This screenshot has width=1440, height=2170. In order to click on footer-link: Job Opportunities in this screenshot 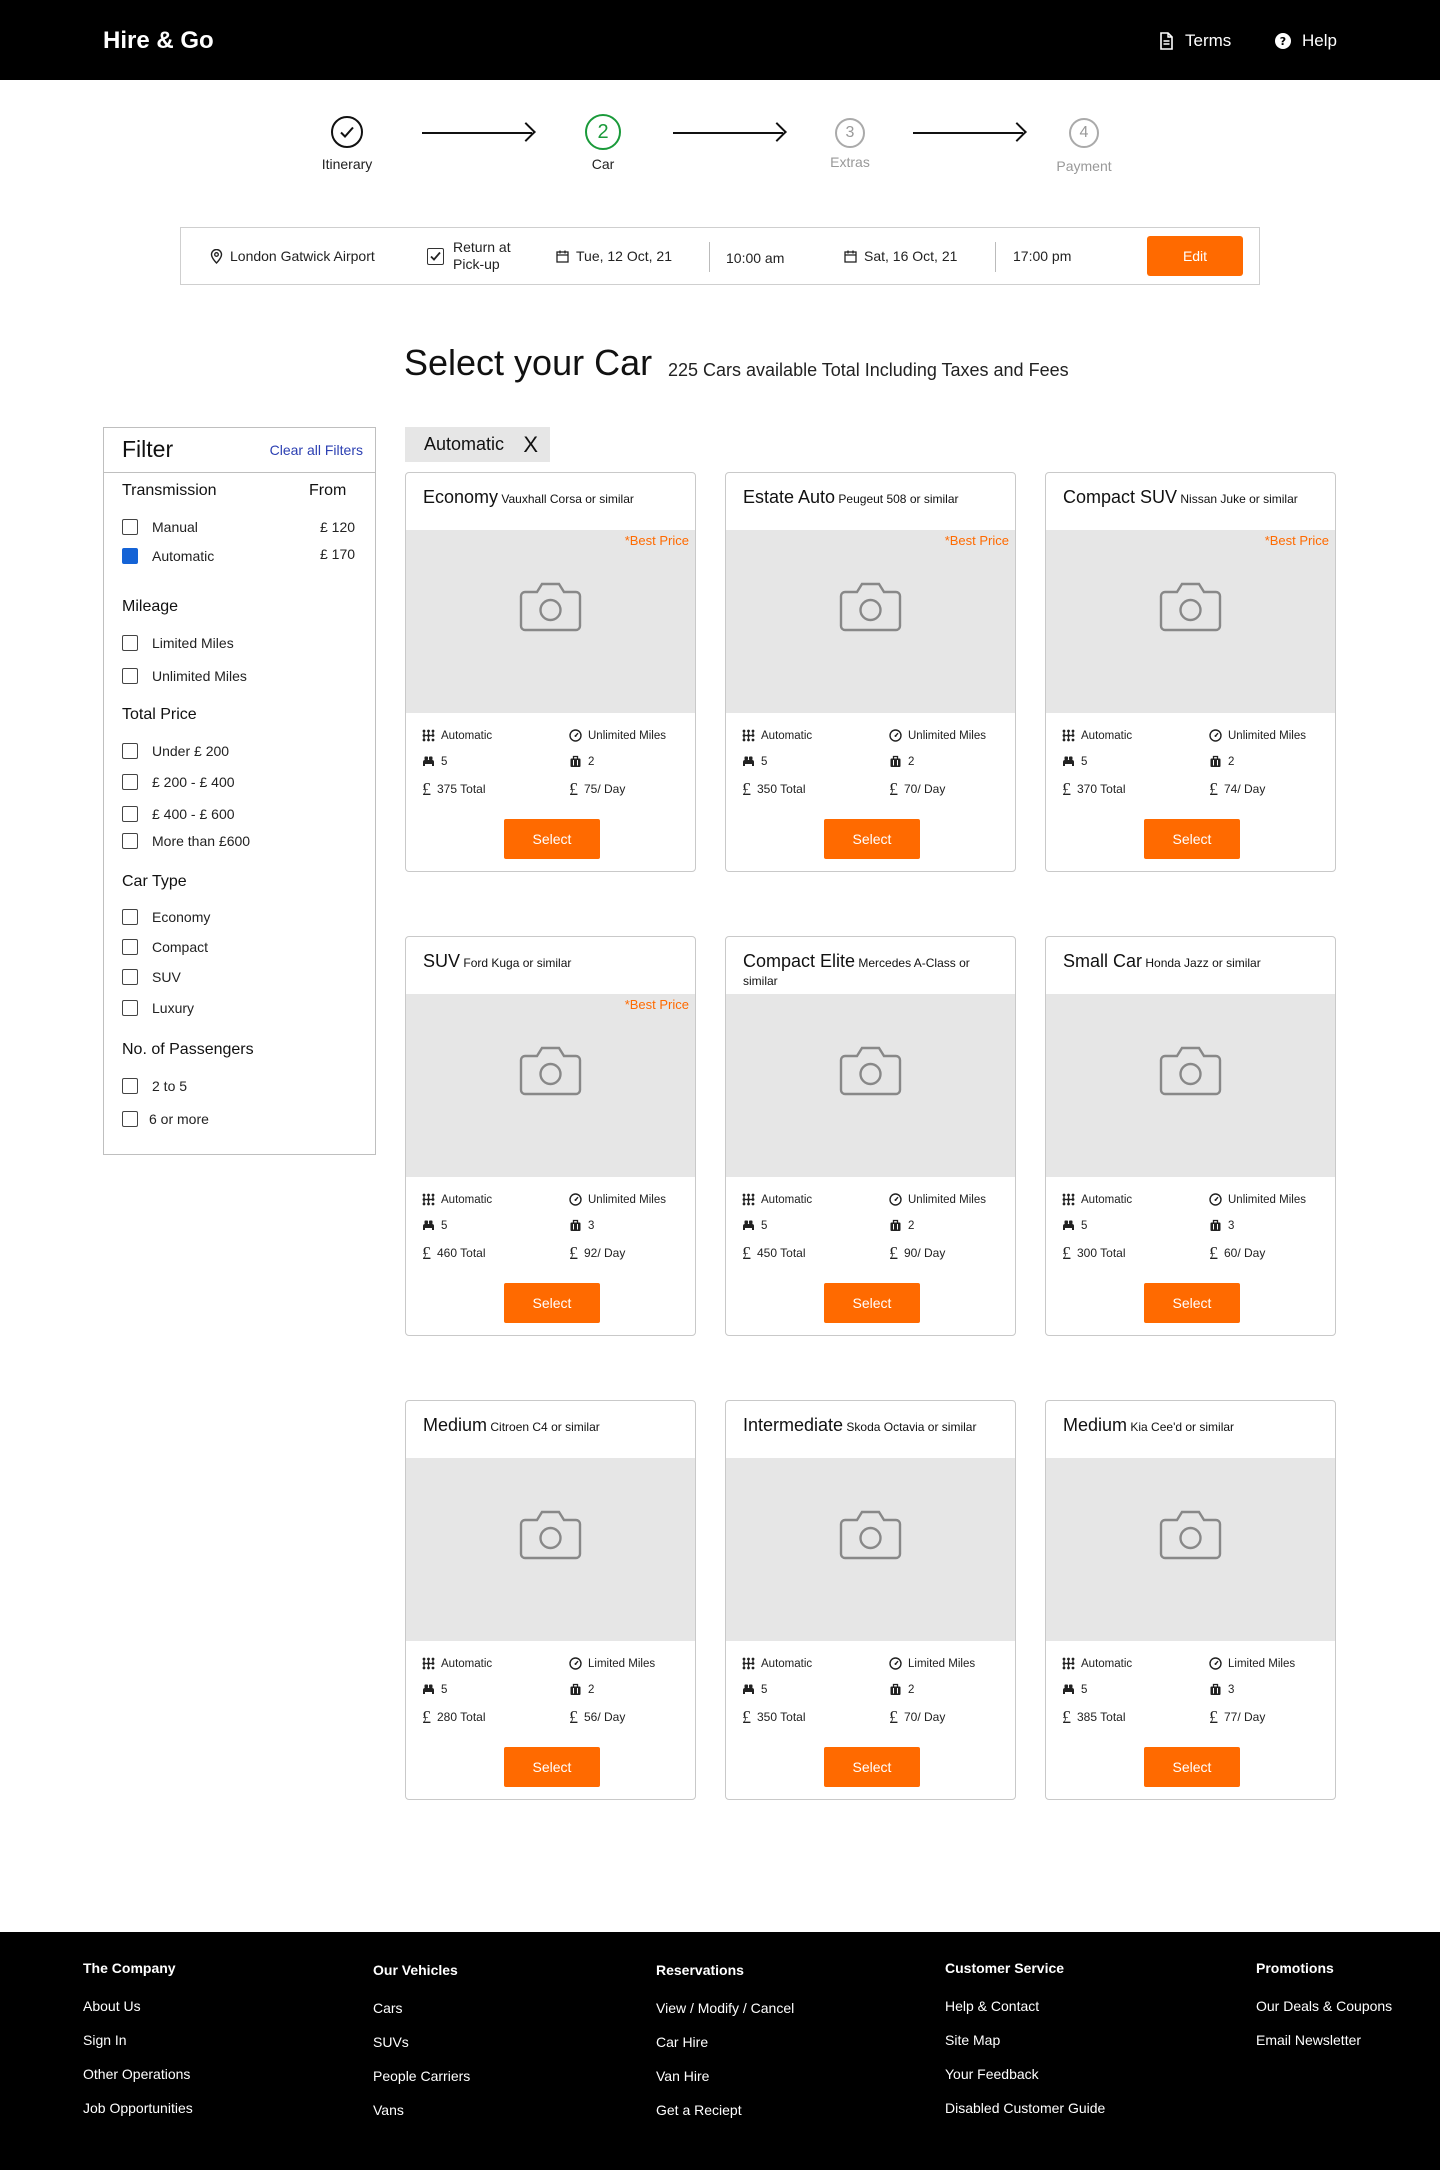, I will do `click(138, 2117)`.